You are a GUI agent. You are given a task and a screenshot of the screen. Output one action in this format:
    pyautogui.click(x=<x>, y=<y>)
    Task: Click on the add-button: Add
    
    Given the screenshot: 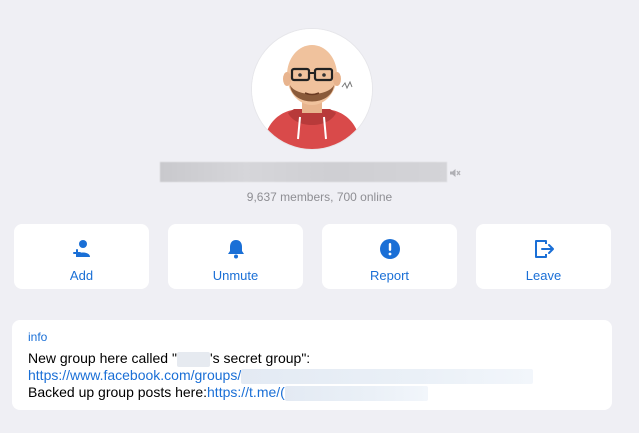 What is the action you would take?
    pyautogui.click(x=81, y=256)
    